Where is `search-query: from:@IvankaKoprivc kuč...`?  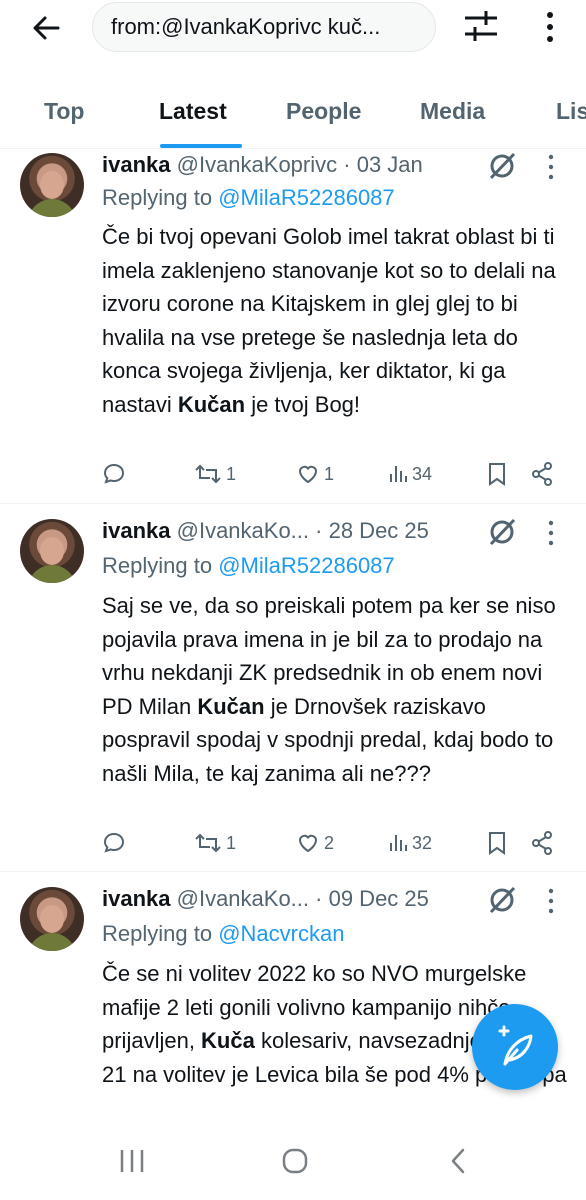
search-query: from:@IvankaKoprivc kuč... is located at coordinates (246, 26).